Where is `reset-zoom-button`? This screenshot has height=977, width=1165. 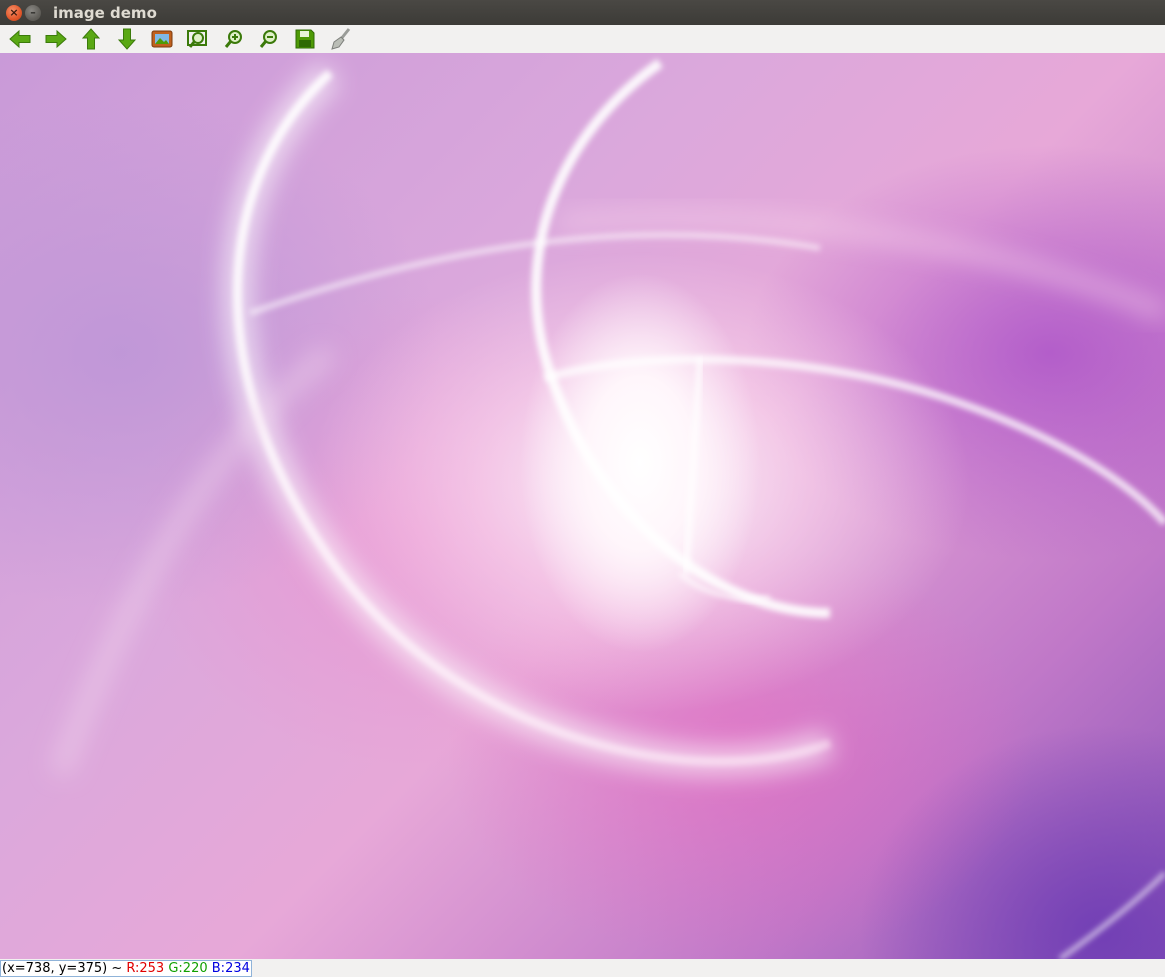 reset-zoom-button is located at coordinates (162, 39).